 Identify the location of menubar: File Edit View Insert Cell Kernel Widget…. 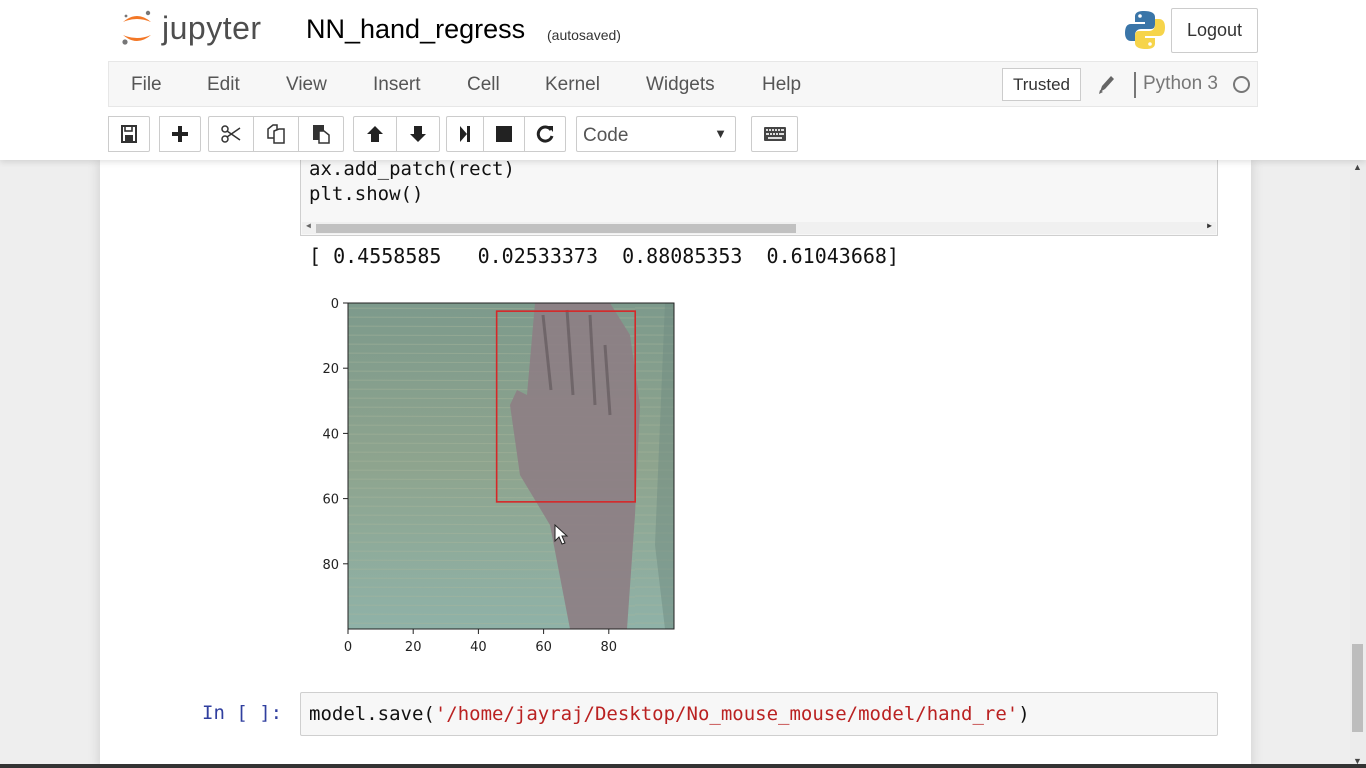
(683, 84).